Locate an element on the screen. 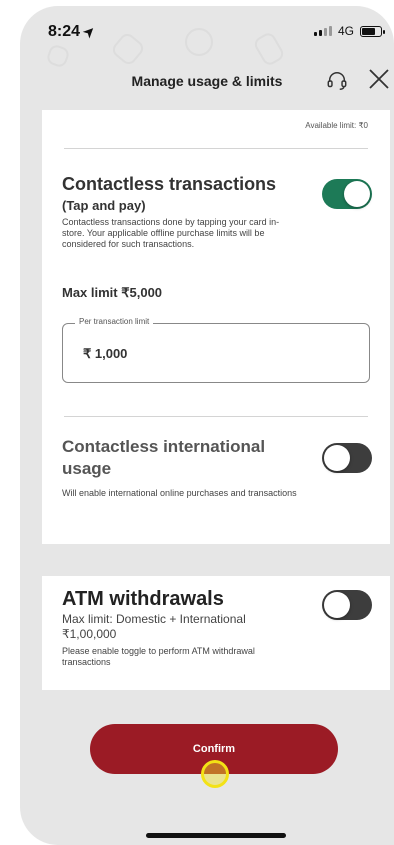 The height and width of the screenshot is (845, 394). time-label: 8:24 is located at coordinates (64, 31).